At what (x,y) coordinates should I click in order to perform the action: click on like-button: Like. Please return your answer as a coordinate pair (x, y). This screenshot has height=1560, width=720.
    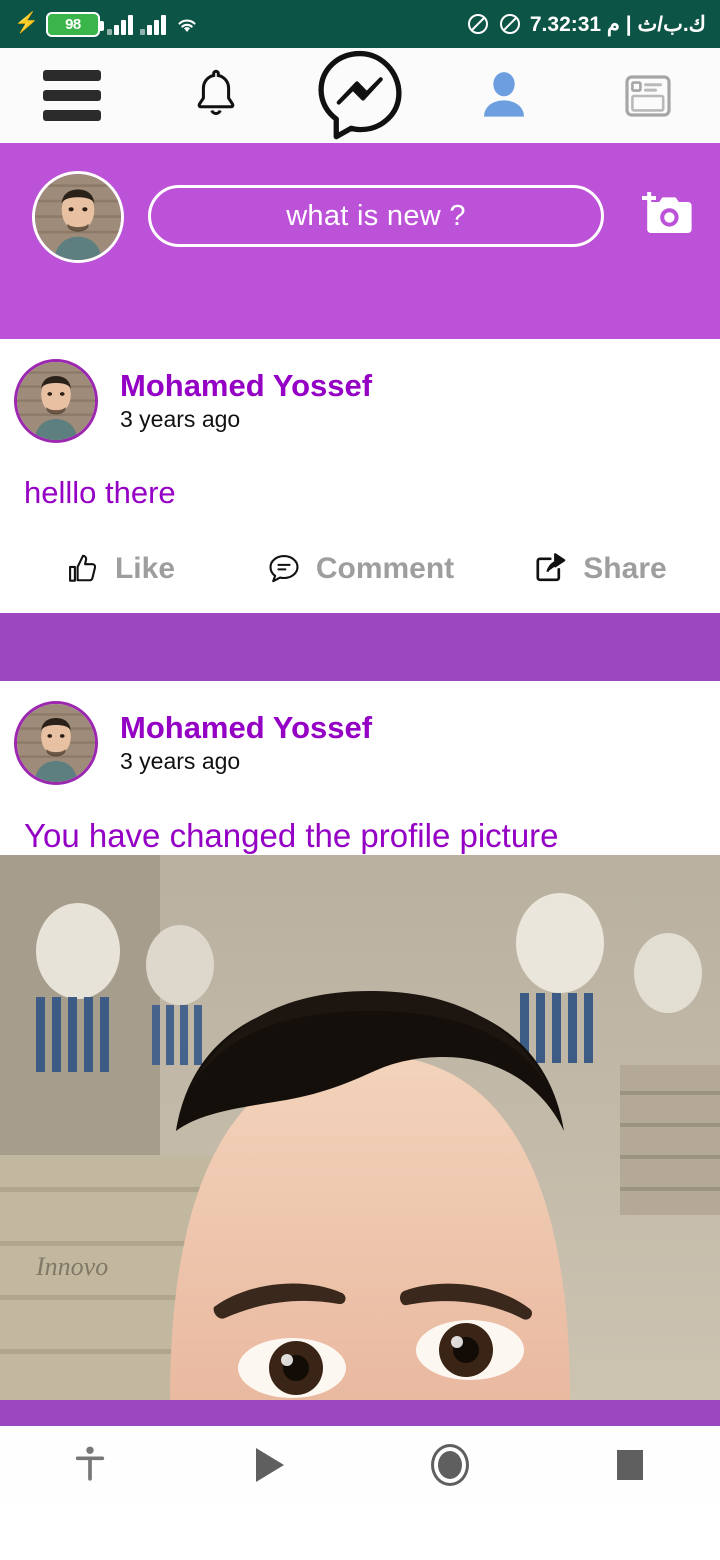
    Looking at the image, I should click on (120, 569).